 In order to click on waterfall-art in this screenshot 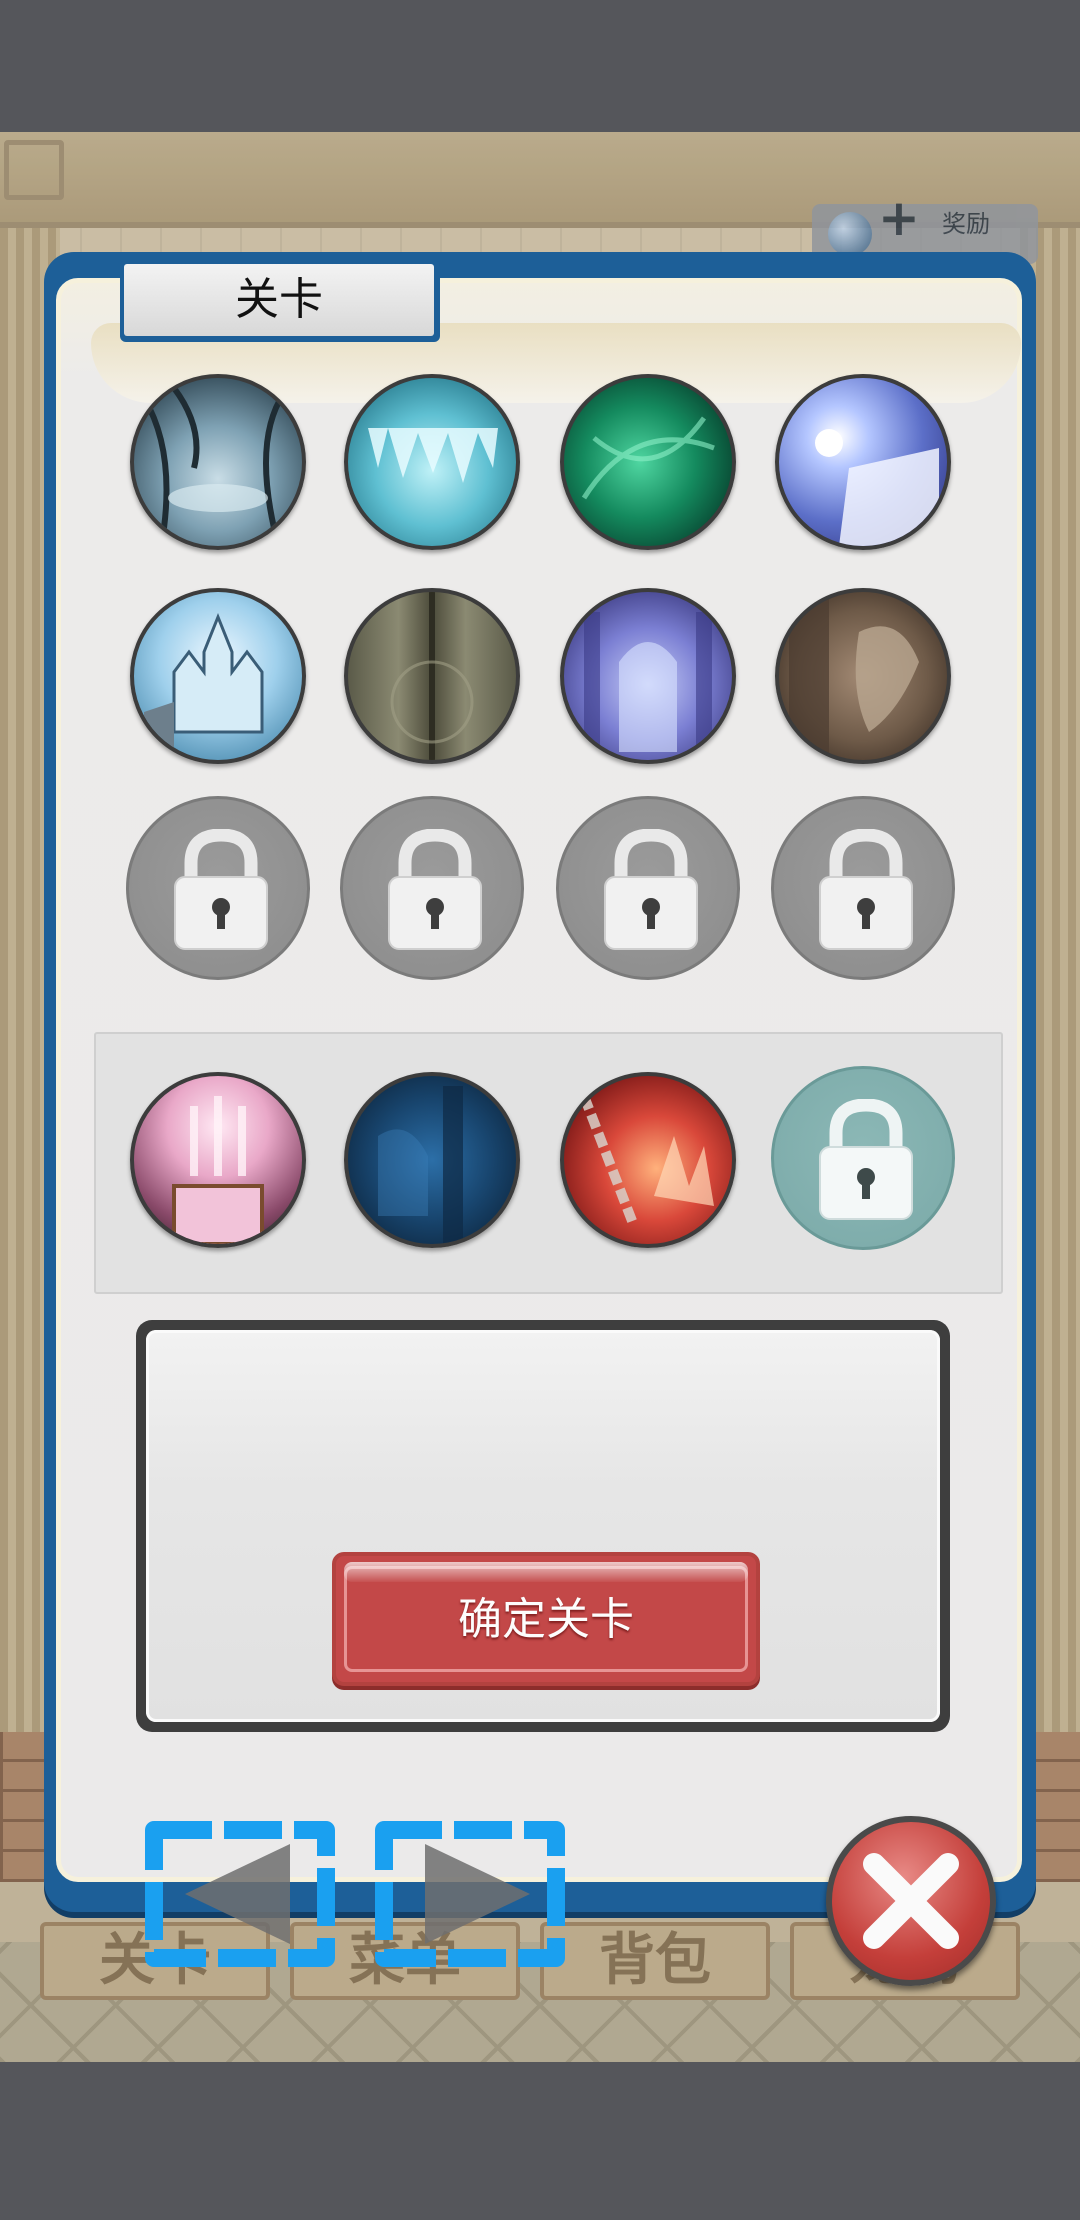, I will do `click(877, 487)`.